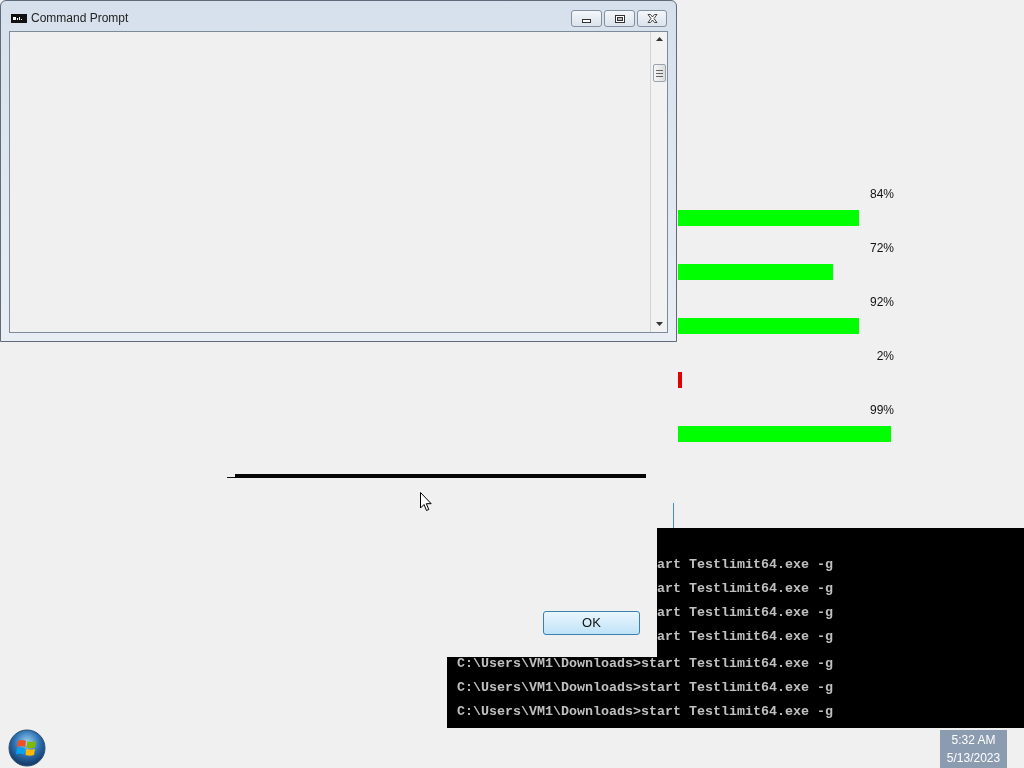 The image size is (1024, 768). Describe the element at coordinates (659, 39) in the screenshot. I see `scroll-up-icon` at that location.